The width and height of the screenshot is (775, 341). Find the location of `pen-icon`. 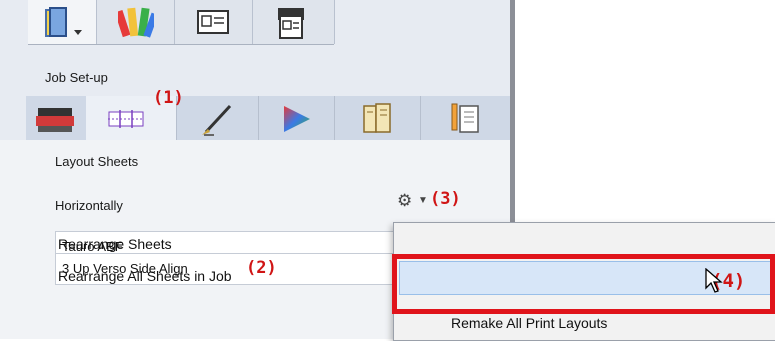

pen-icon is located at coordinates (217, 120).